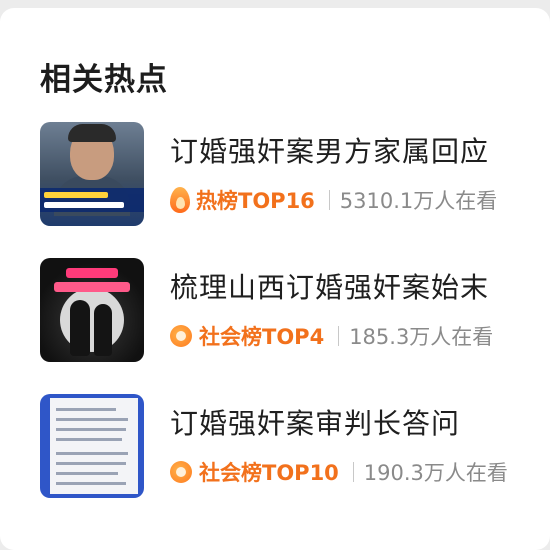 This screenshot has width=550, height=550. Describe the element at coordinates (331, 336) in the screenshot. I see `topic-meta: 社会榜TOP4 185.3万人在看` at that location.